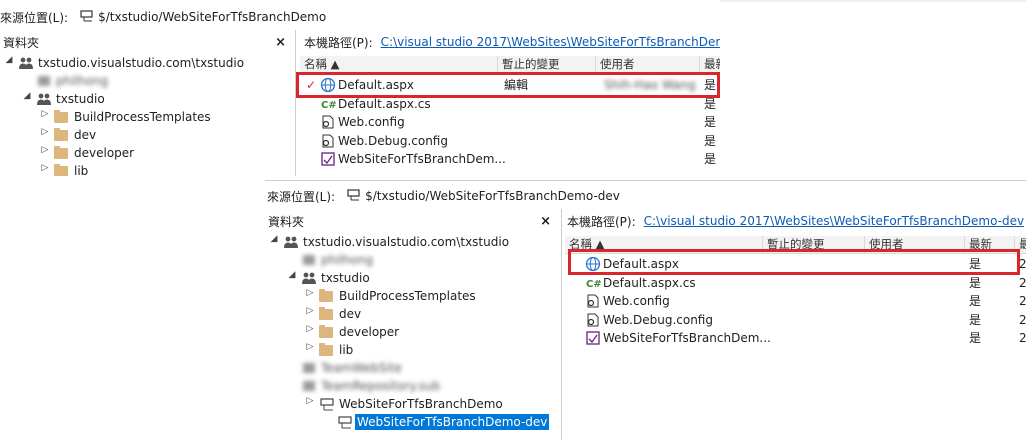  I want to click on pending-edit-check-icon: ✓, so click(311, 85).